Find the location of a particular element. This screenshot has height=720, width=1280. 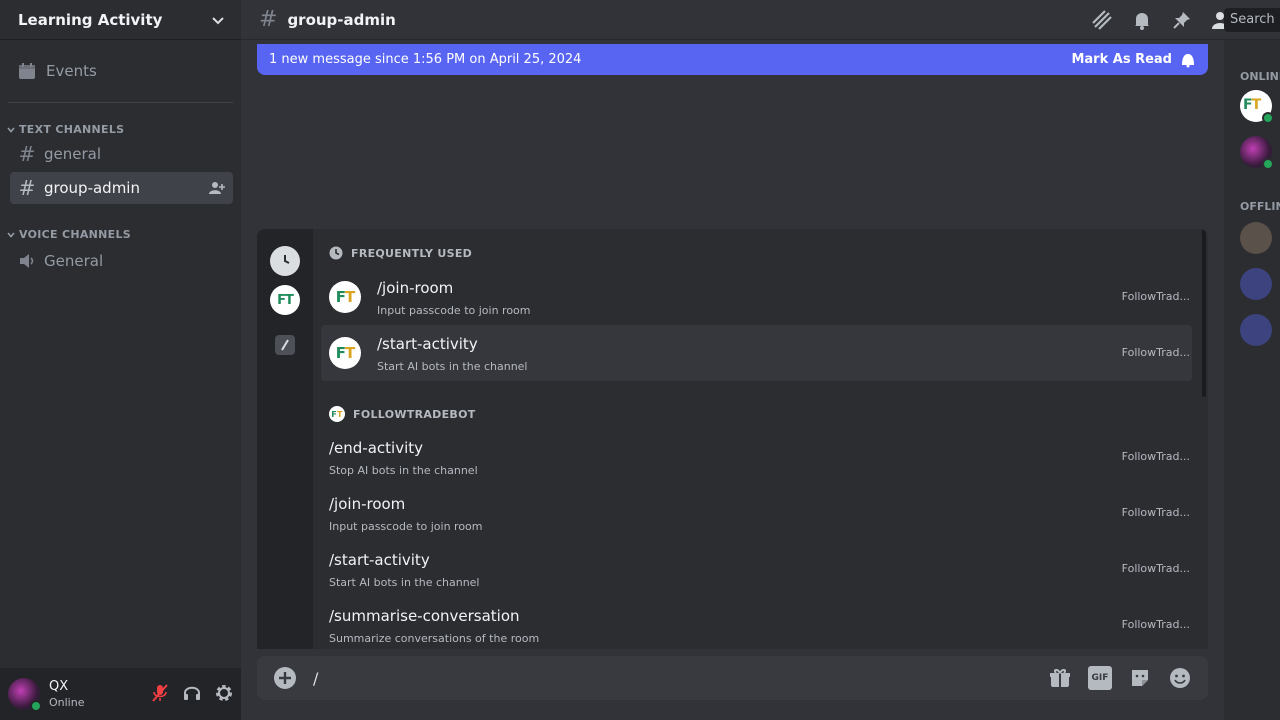

command-description: Summarize conversations of the room is located at coordinates (434, 638).